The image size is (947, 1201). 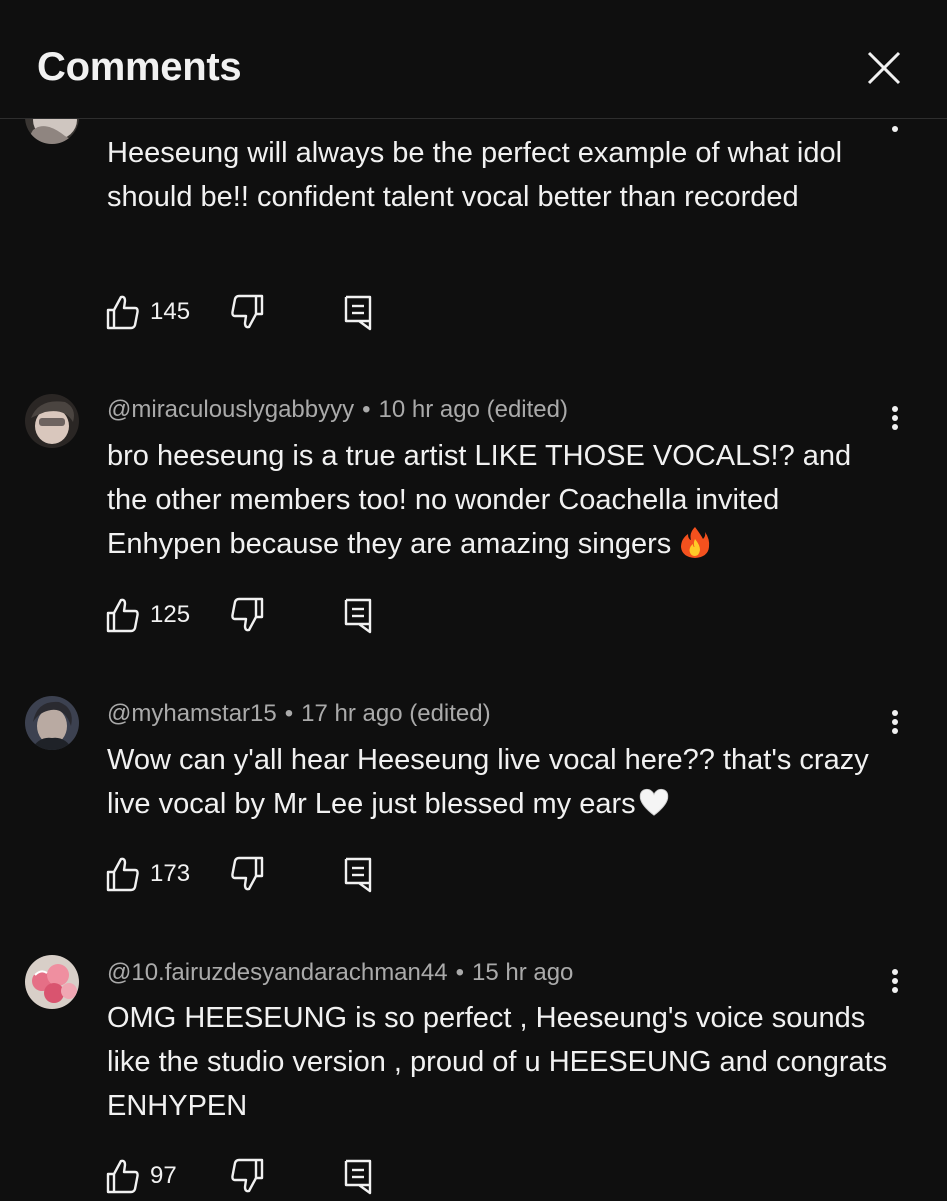 What do you see at coordinates (653, 802) in the screenshot?
I see `white-heart-emoji` at bounding box center [653, 802].